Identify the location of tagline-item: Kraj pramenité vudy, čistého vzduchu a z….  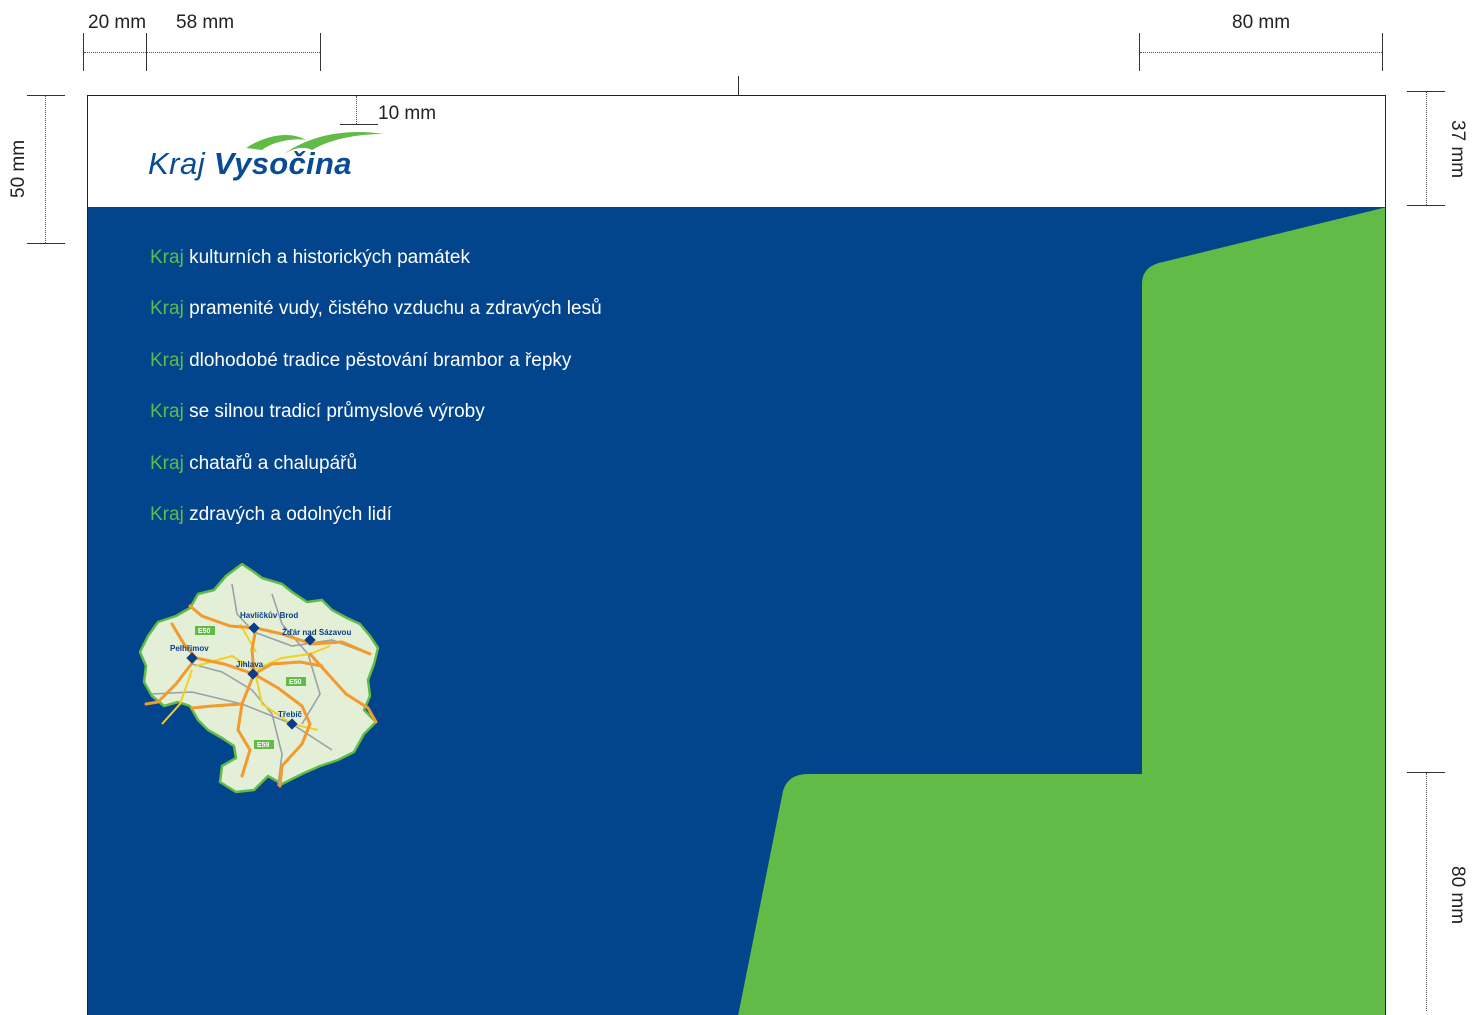
(376, 308).